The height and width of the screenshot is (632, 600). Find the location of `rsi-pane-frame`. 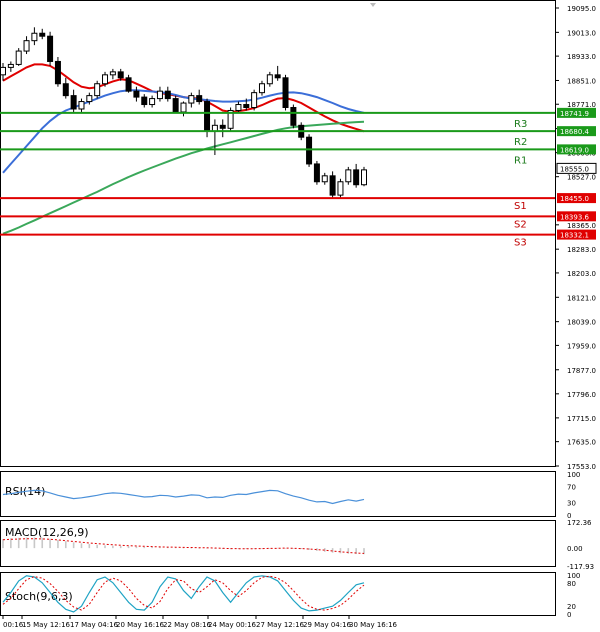

rsi-pane-frame is located at coordinates (278, 494).